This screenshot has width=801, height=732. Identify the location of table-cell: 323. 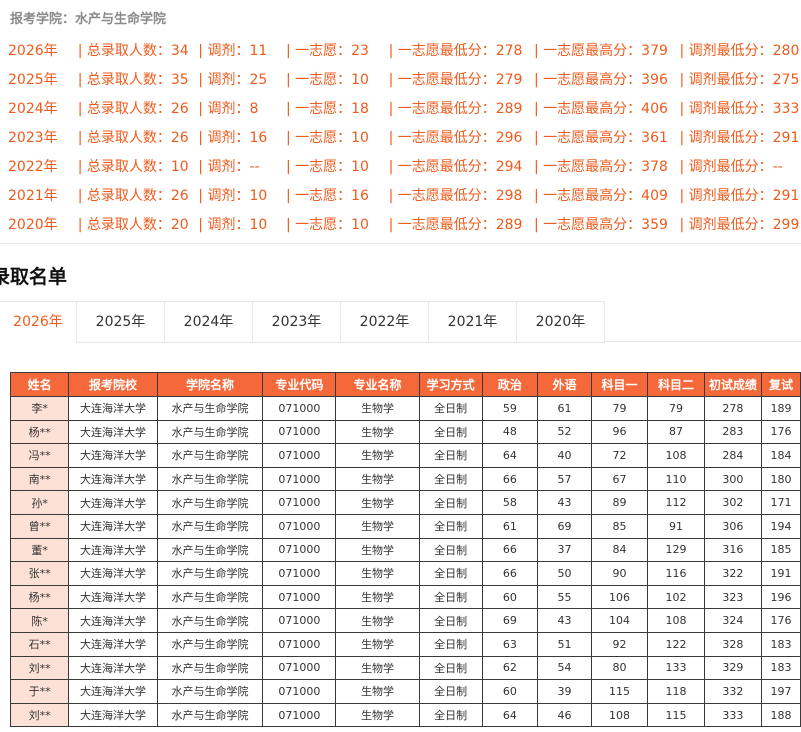
(733, 597).